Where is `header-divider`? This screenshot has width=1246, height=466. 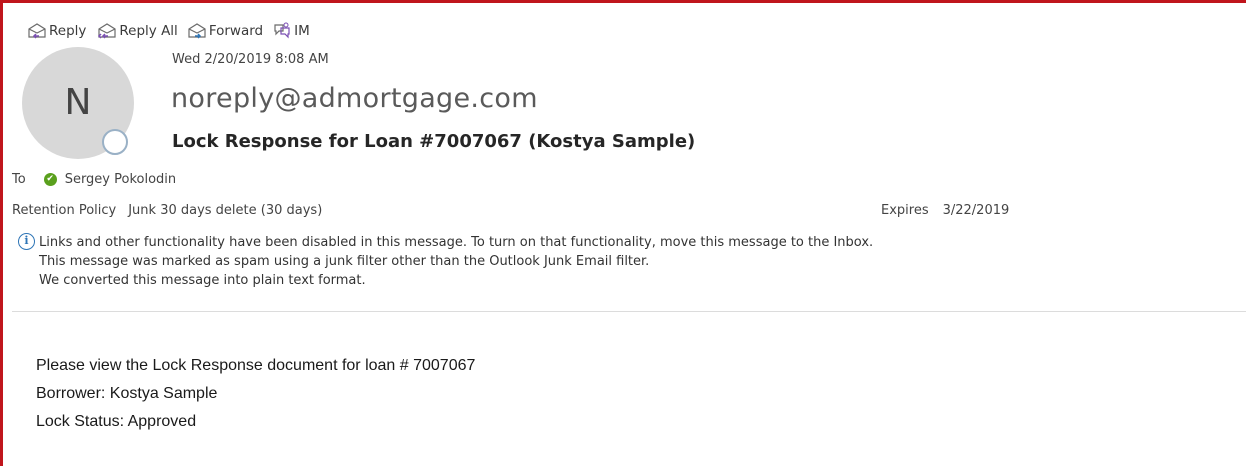
header-divider is located at coordinates (629, 311).